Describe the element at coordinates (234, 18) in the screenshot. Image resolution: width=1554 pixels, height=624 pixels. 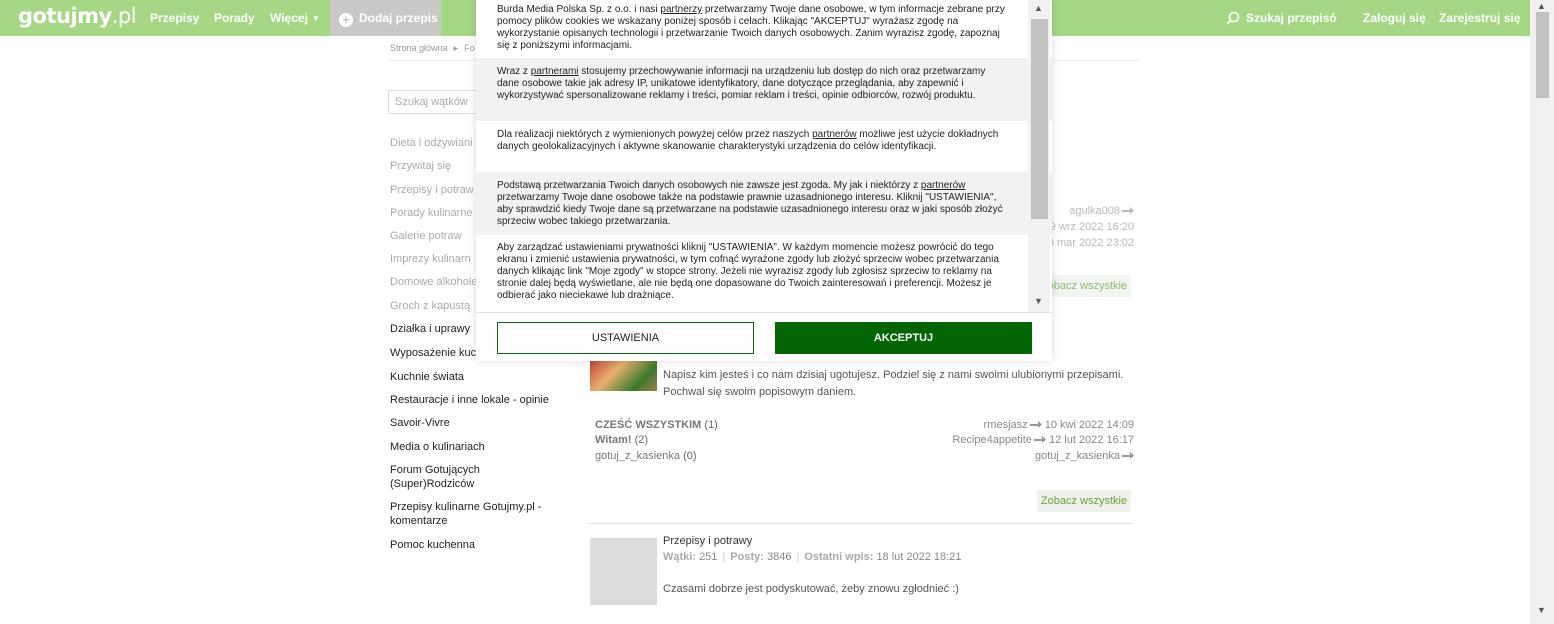
I see `nav-porady: Porady` at that location.